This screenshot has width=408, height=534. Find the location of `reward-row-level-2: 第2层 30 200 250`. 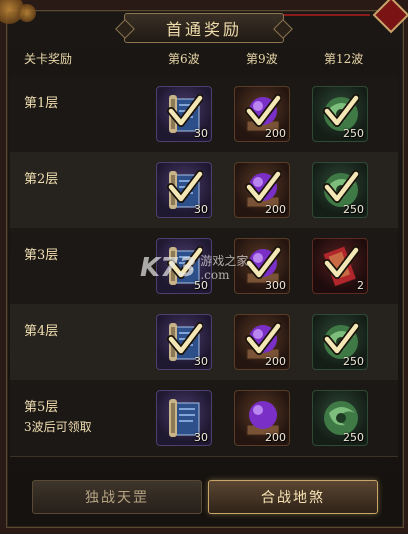

reward-row-level-2: 第2层 30 200 250 is located at coordinates (204, 190).